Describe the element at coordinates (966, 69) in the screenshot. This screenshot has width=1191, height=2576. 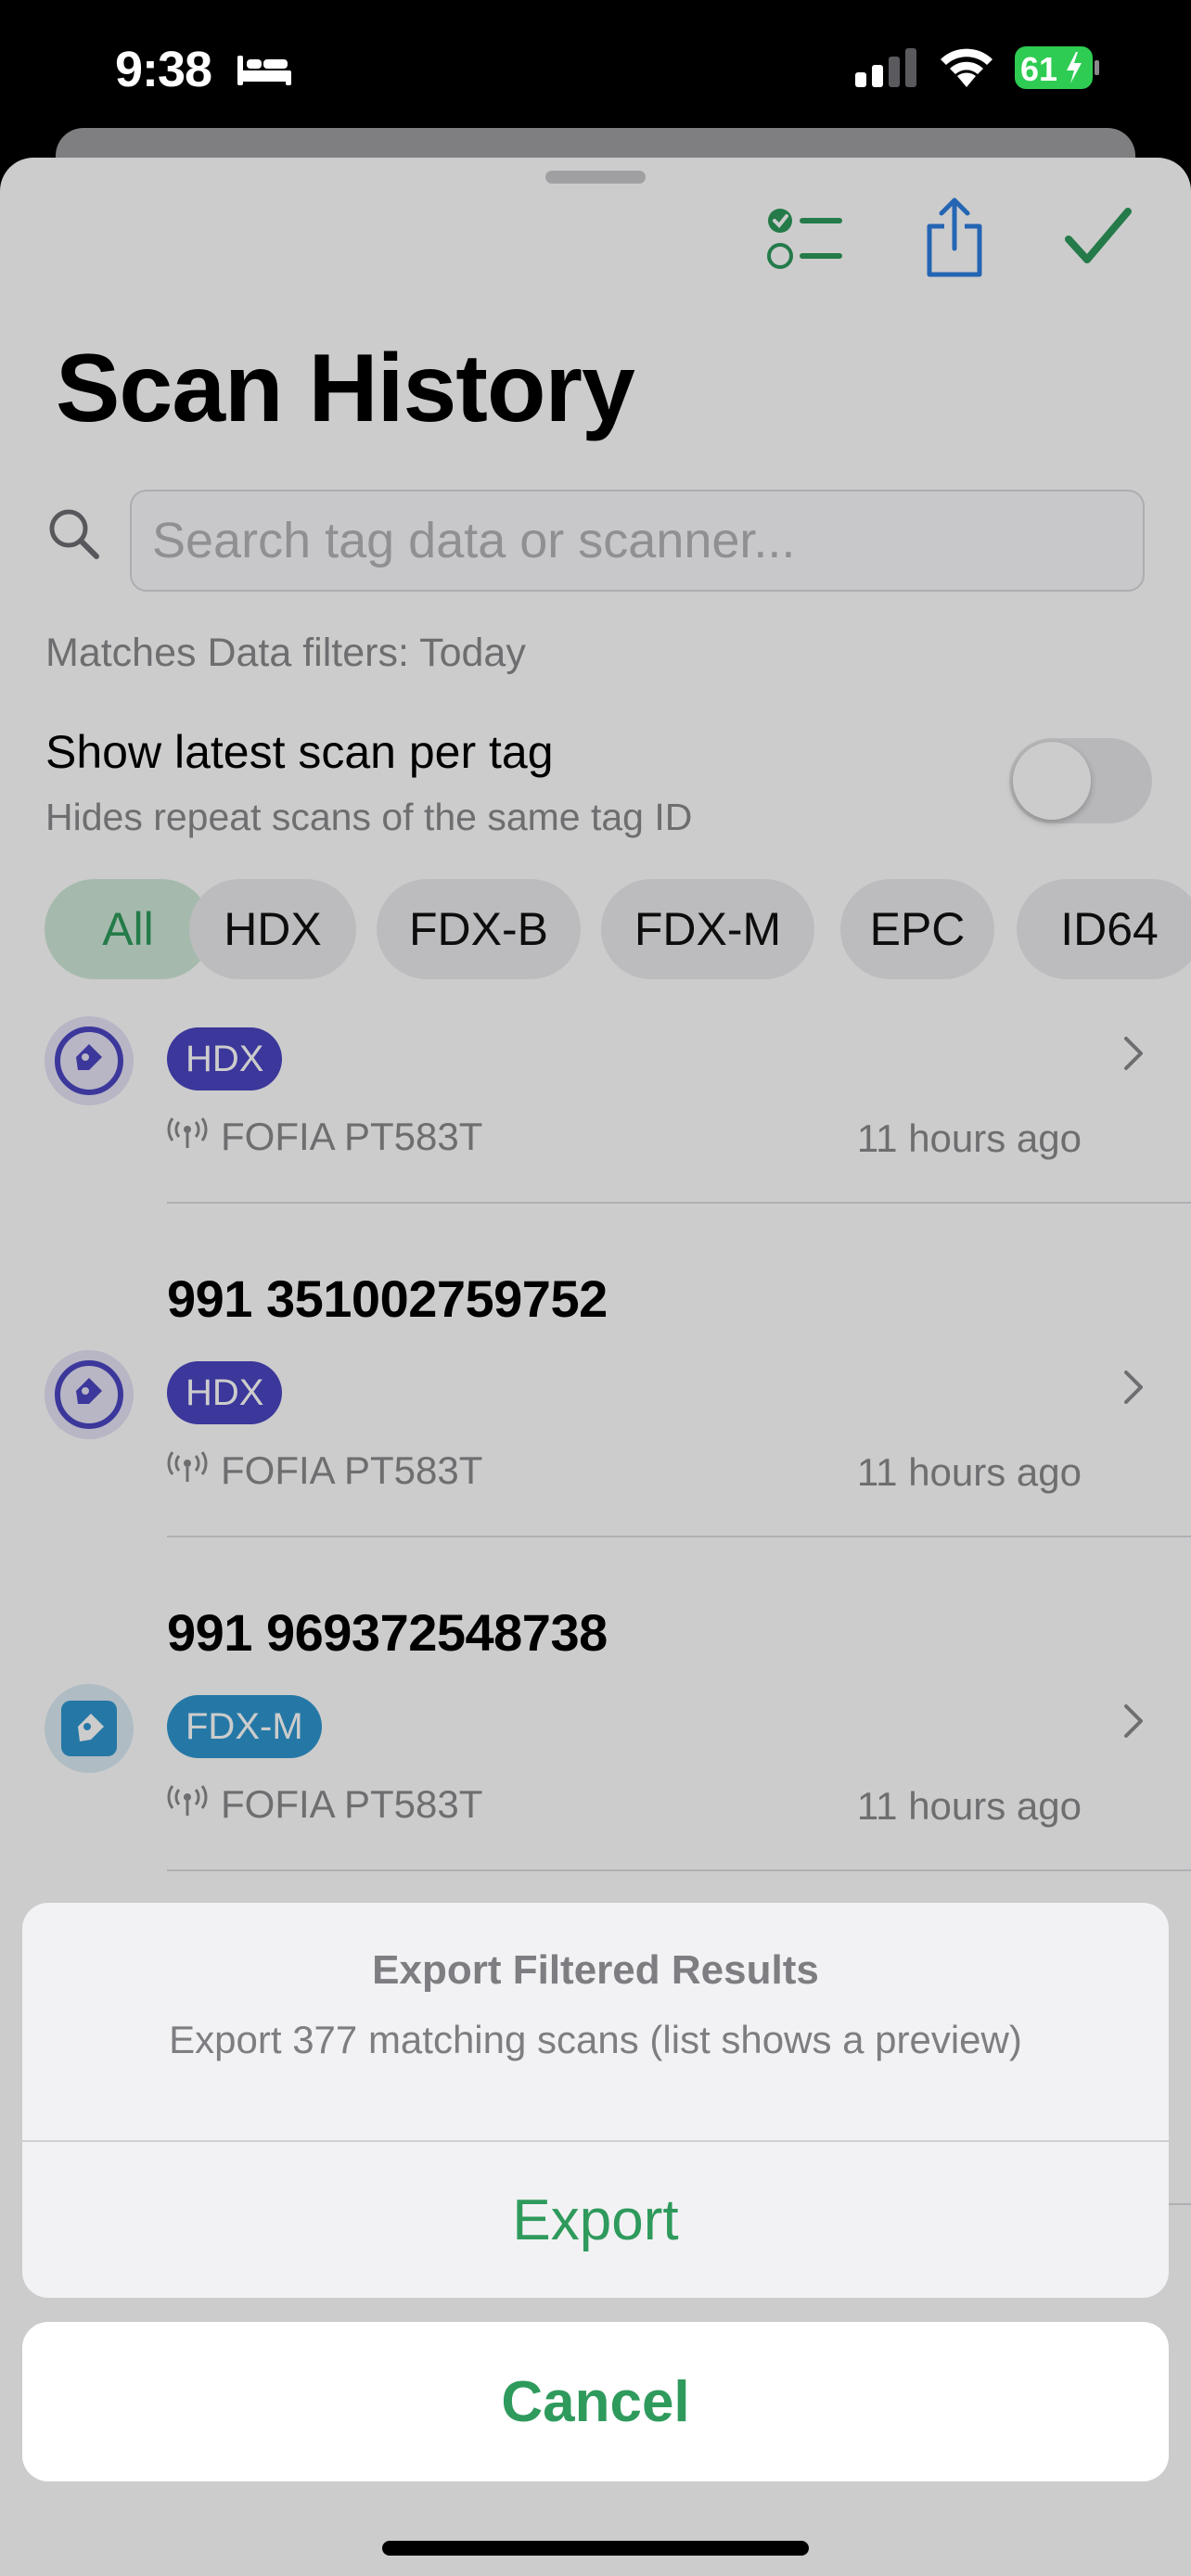
I see `wifi-icon` at that location.